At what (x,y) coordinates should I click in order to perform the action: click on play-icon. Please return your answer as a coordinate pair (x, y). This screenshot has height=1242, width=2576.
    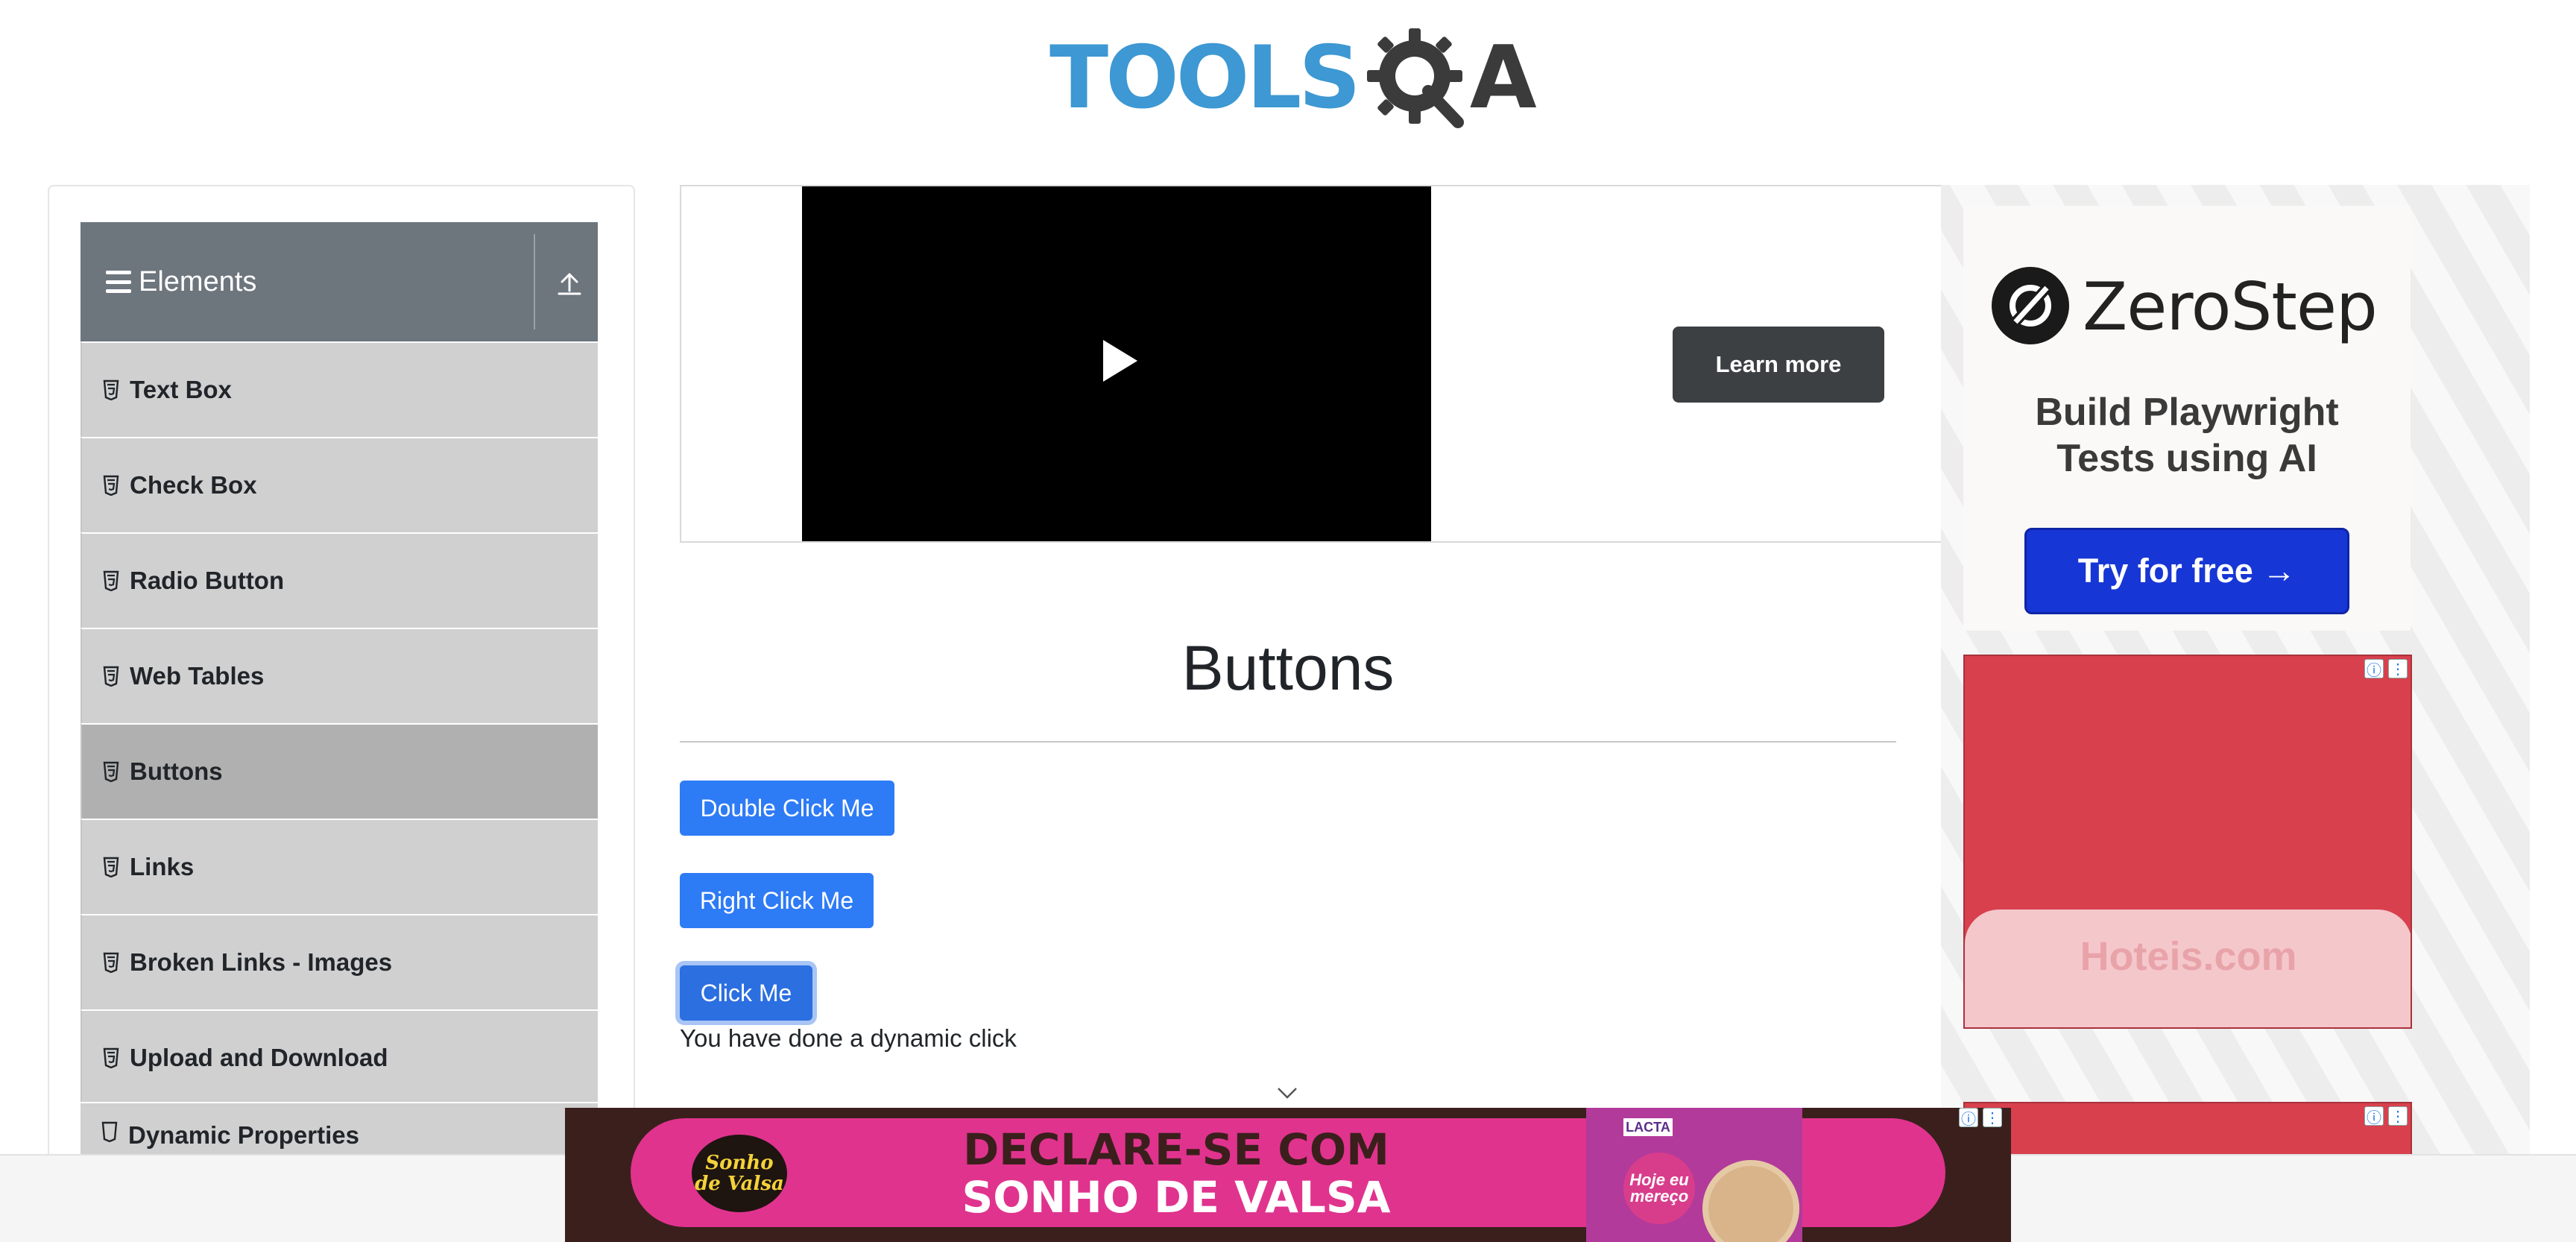
    Looking at the image, I should click on (1121, 360).